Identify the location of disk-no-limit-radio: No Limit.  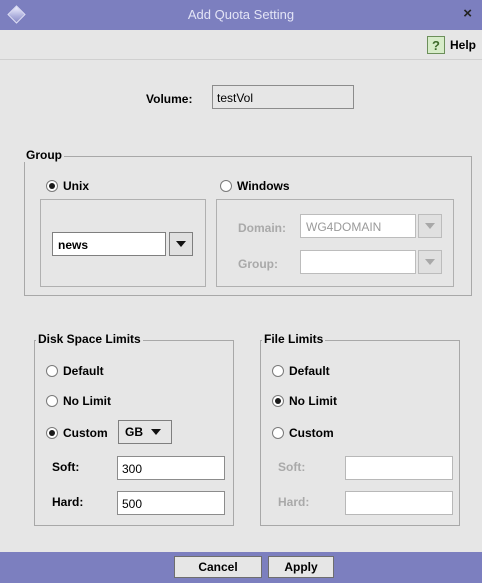
(78, 401).